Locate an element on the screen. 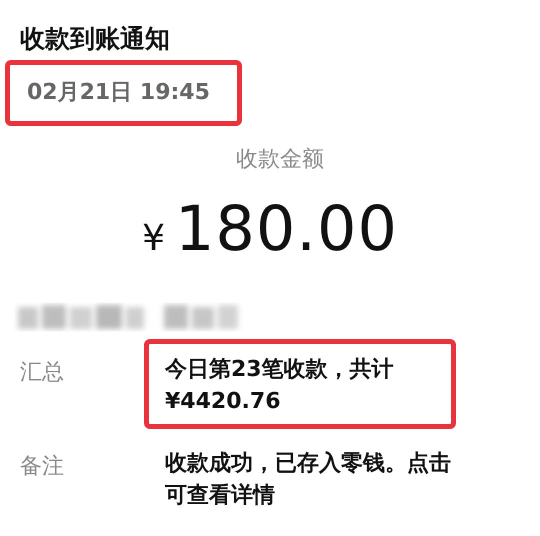  detail-text: 收款成功，已存入零钱。点击可查看详情 is located at coordinates (308, 480).